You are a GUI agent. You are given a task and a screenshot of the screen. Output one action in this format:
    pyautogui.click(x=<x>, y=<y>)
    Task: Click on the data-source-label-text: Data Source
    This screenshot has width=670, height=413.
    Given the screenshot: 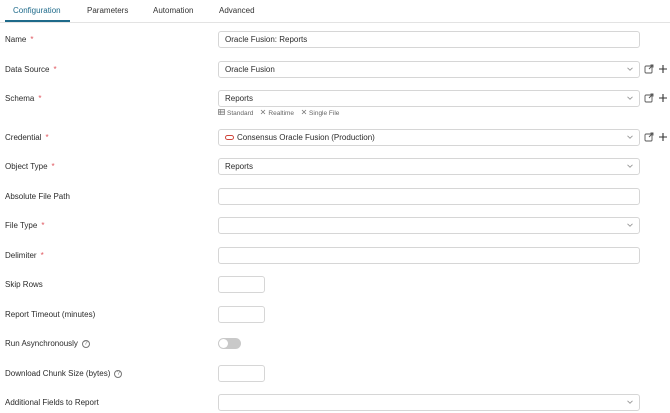 What is the action you would take?
    pyautogui.click(x=27, y=69)
    